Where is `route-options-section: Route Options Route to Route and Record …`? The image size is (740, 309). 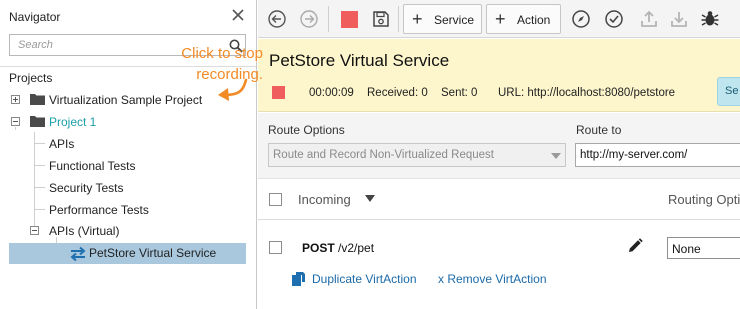
route-options-section: Route Options Route to Route and Record … is located at coordinates (499, 146).